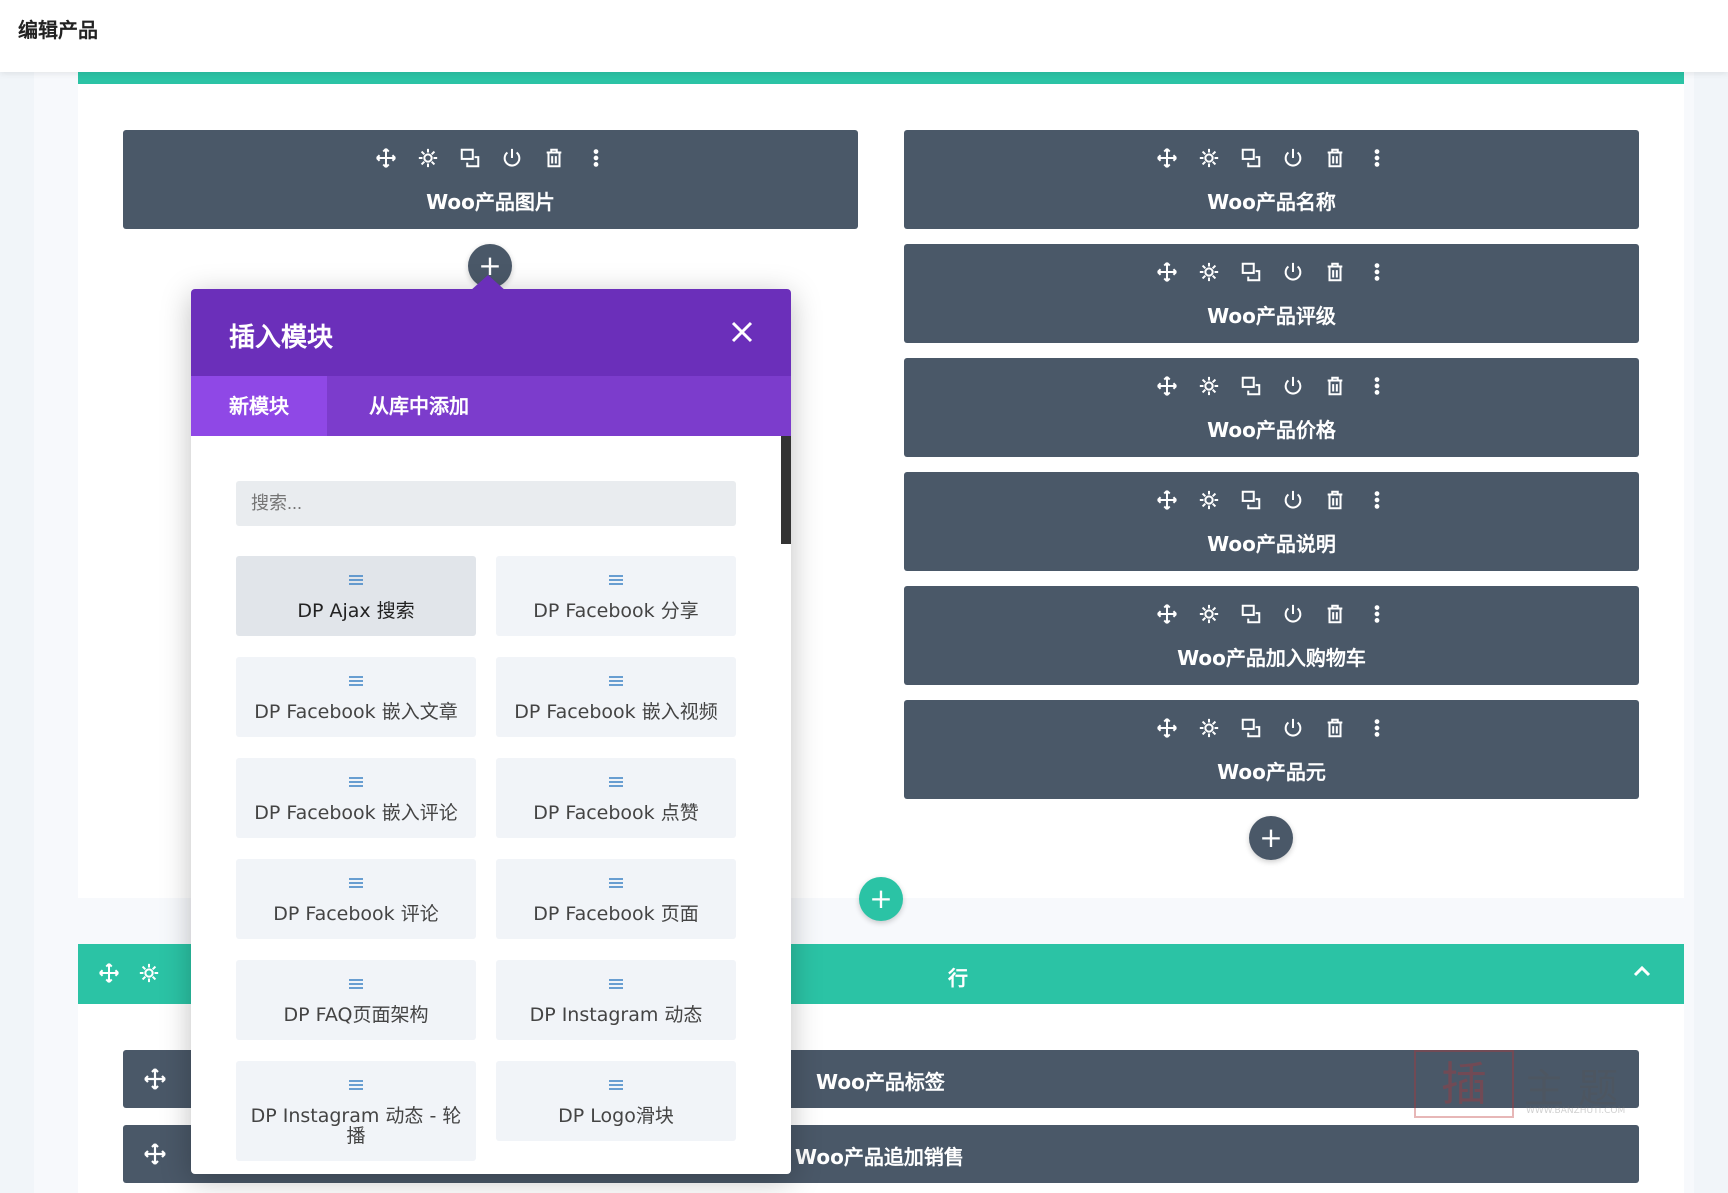 The image size is (1728, 1193). What do you see at coordinates (488, 283) in the screenshot?
I see `popup-pointer` at bounding box center [488, 283].